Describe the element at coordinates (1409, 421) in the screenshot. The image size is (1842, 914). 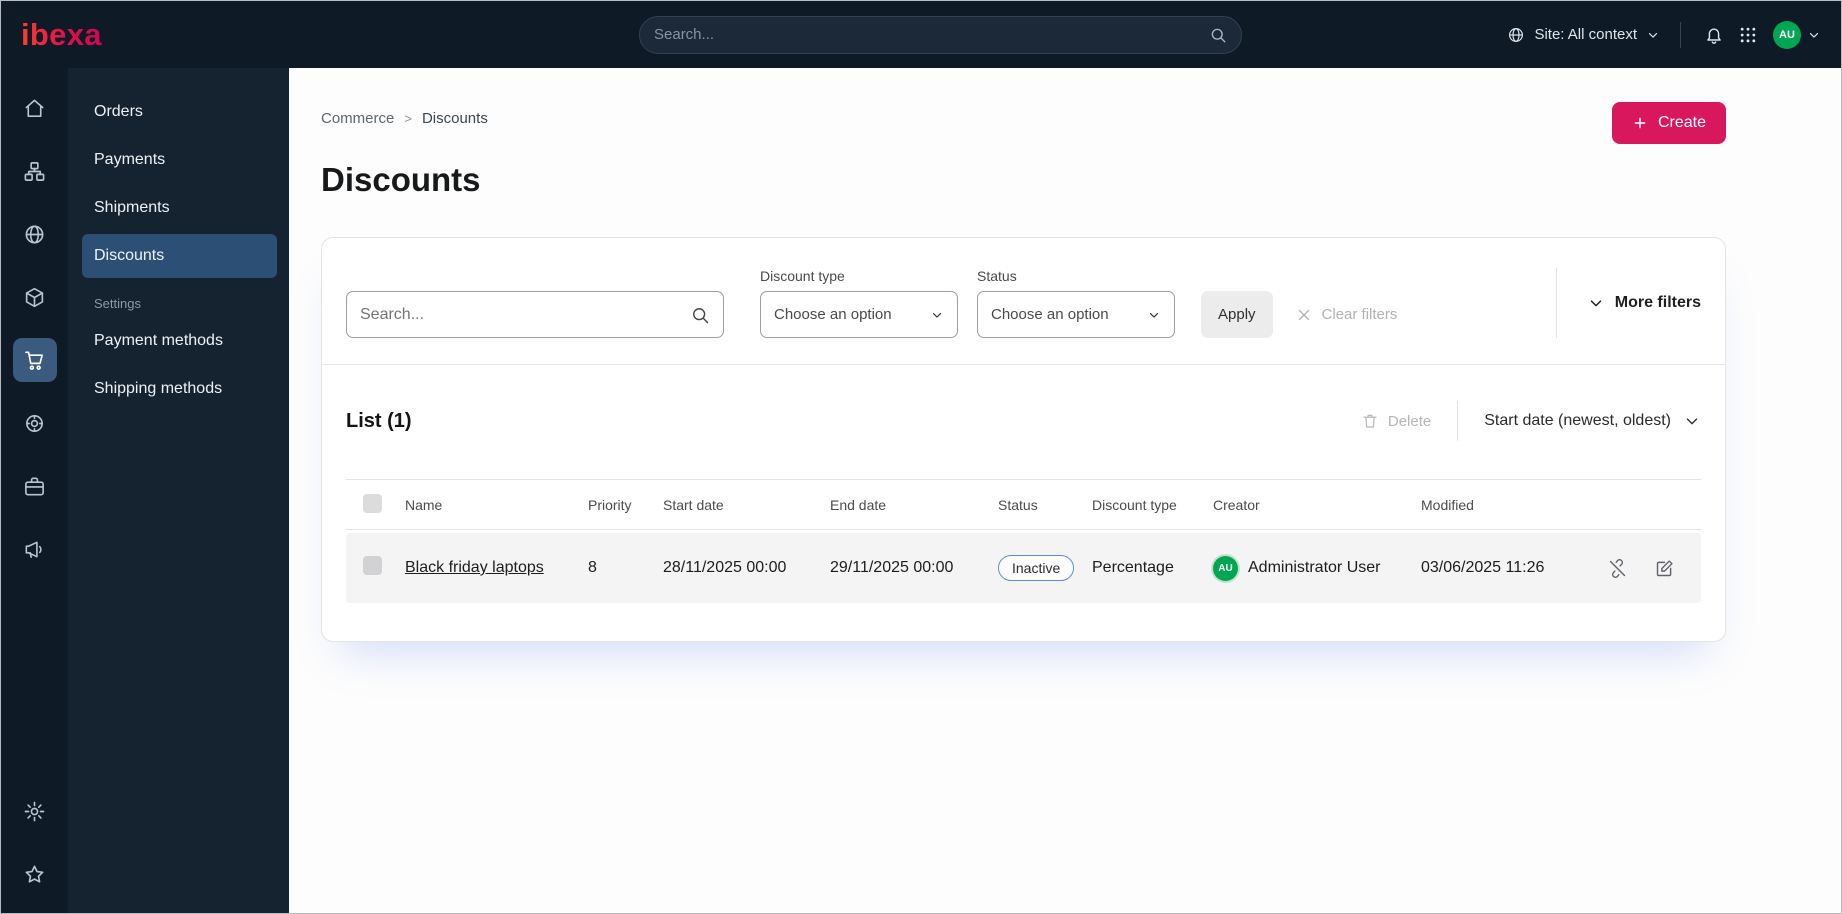
I see `delete-button-label: Delete` at that location.